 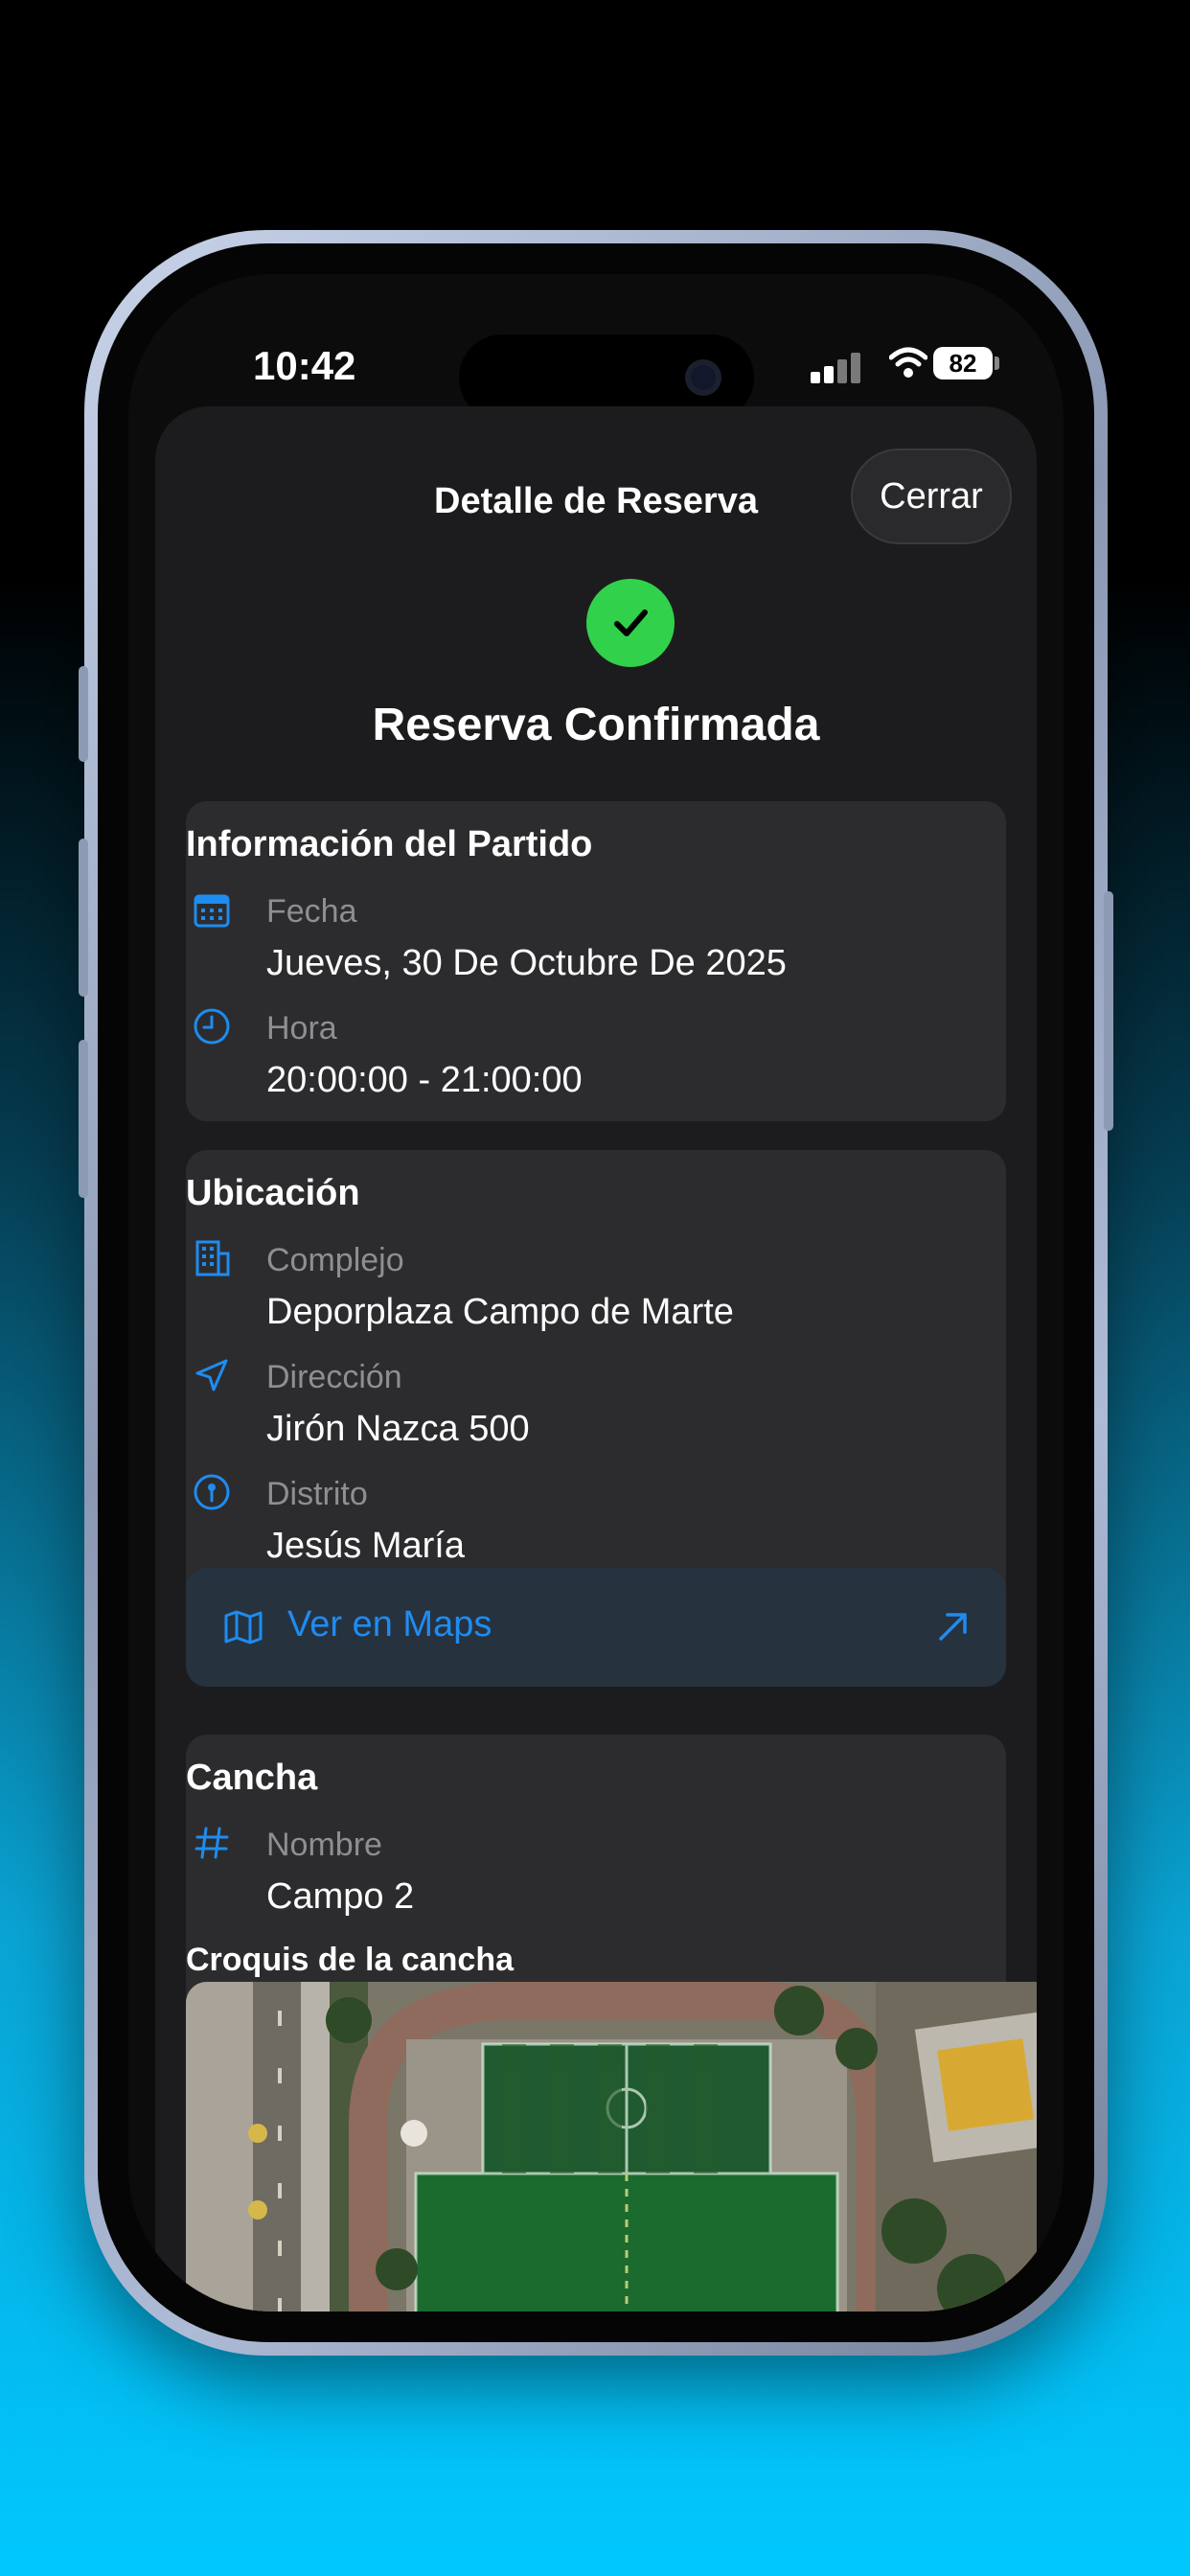 What do you see at coordinates (302, 1028) in the screenshot?
I see `time-label: Hora` at bounding box center [302, 1028].